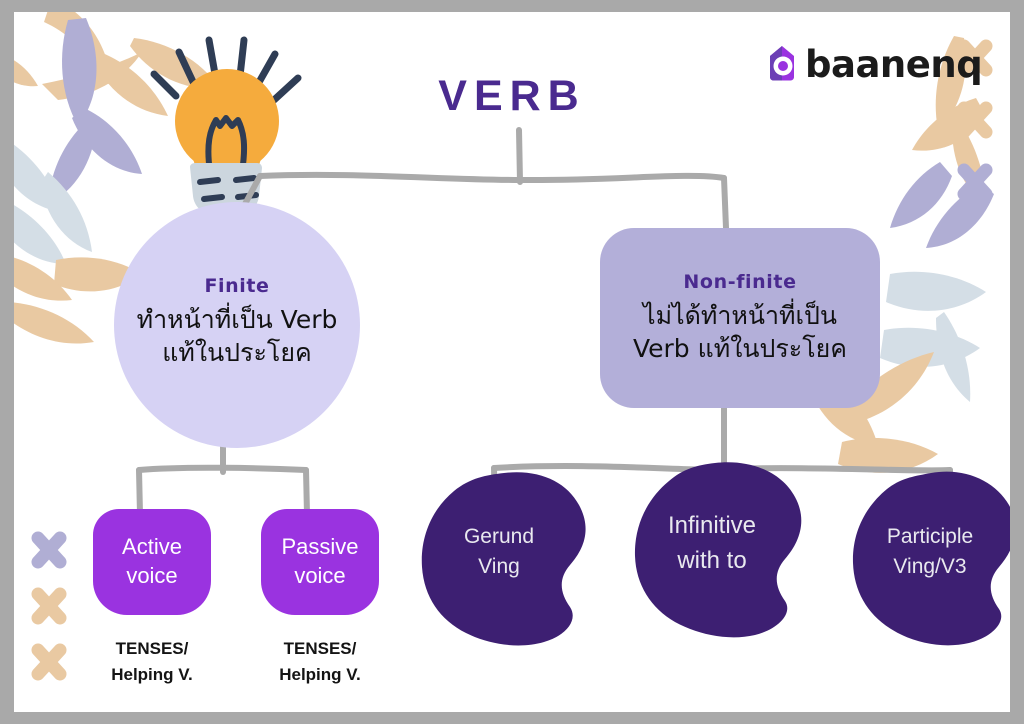 This screenshot has width=1024, height=724. I want to click on infinitive-label: Infinitive with to, so click(719, 549).